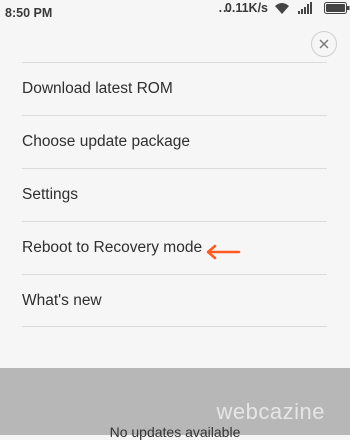  What do you see at coordinates (175, 13) in the screenshot?
I see `status-bar: 8:50 PM ... 0.11K/s` at bounding box center [175, 13].